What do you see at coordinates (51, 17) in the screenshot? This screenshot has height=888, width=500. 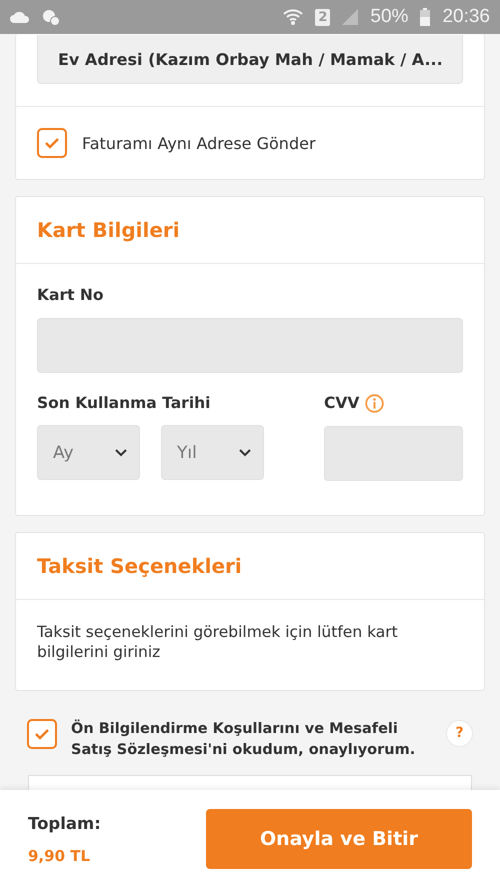 I see `notification-icon` at bounding box center [51, 17].